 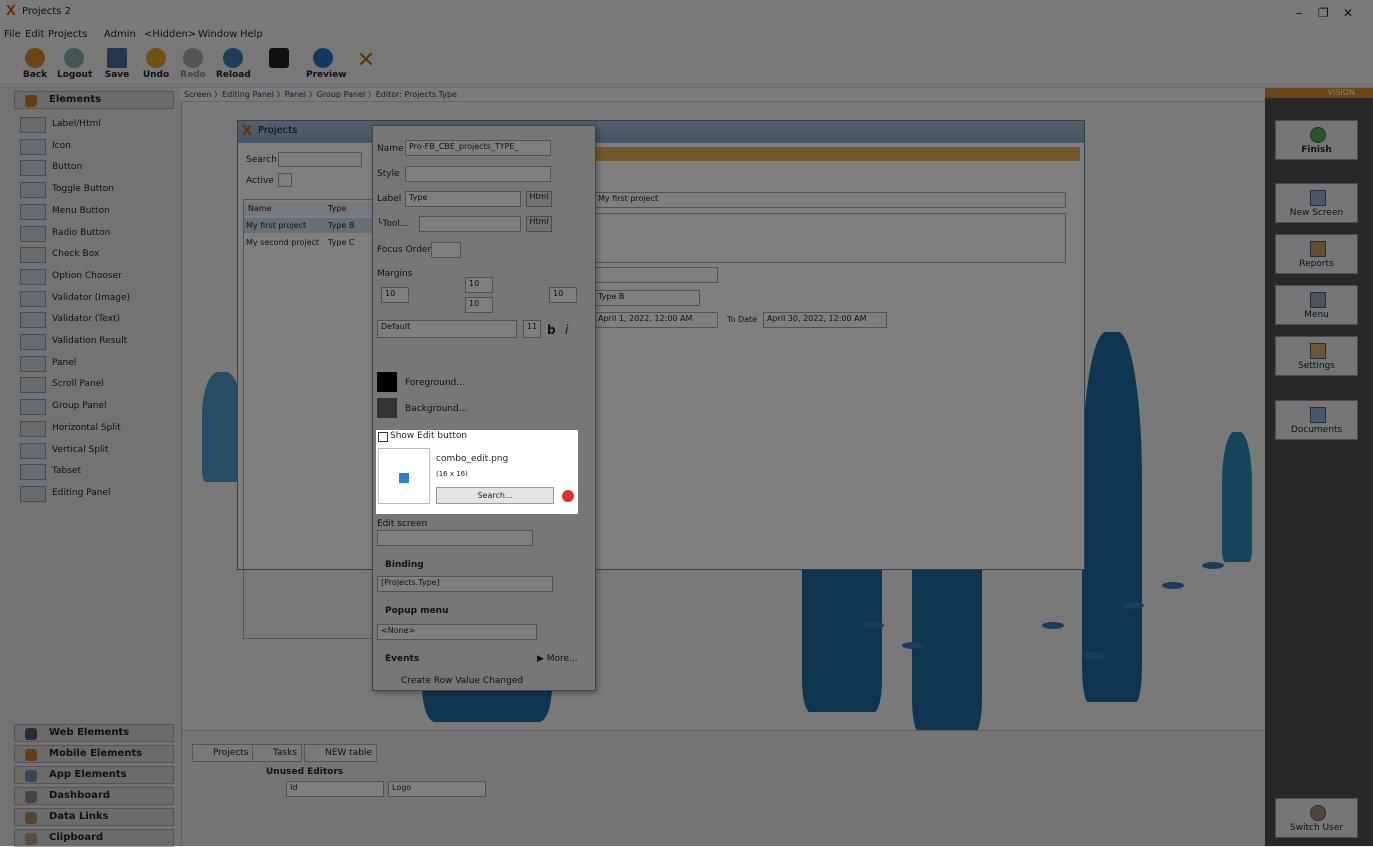 What do you see at coordinates (233, 68) in the screenshot?
I see `reload-button: Reload` at bounding box center [233, 68].